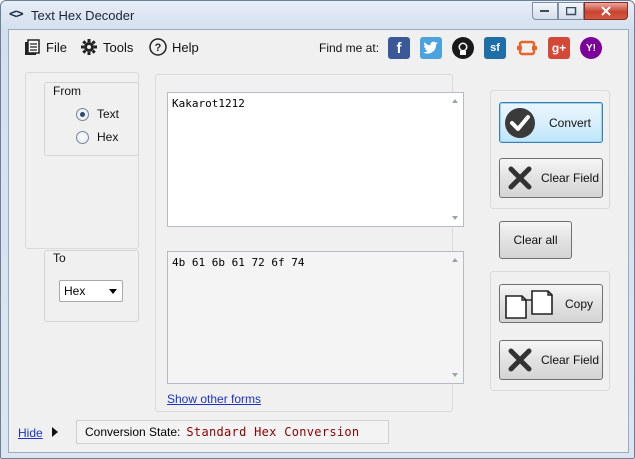 The width and height of the screenshot is (635, 459). I want to click on googleplus-icon: g+, so click(559, 48).